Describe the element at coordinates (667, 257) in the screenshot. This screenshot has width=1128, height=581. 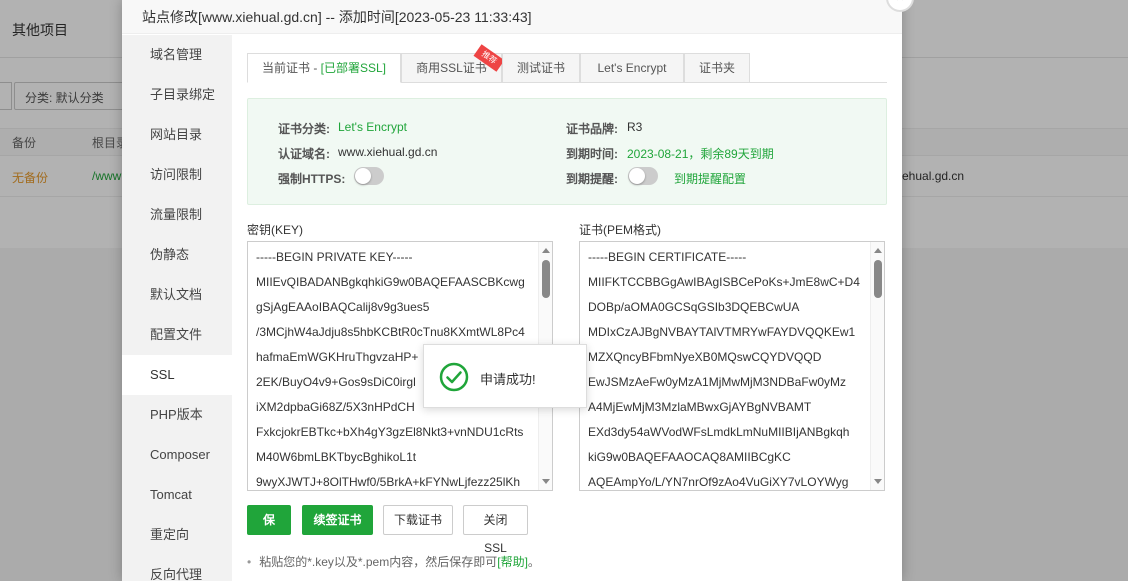
I see `cert-line: -----BEGIN CERTIFICATE-----` at that location.